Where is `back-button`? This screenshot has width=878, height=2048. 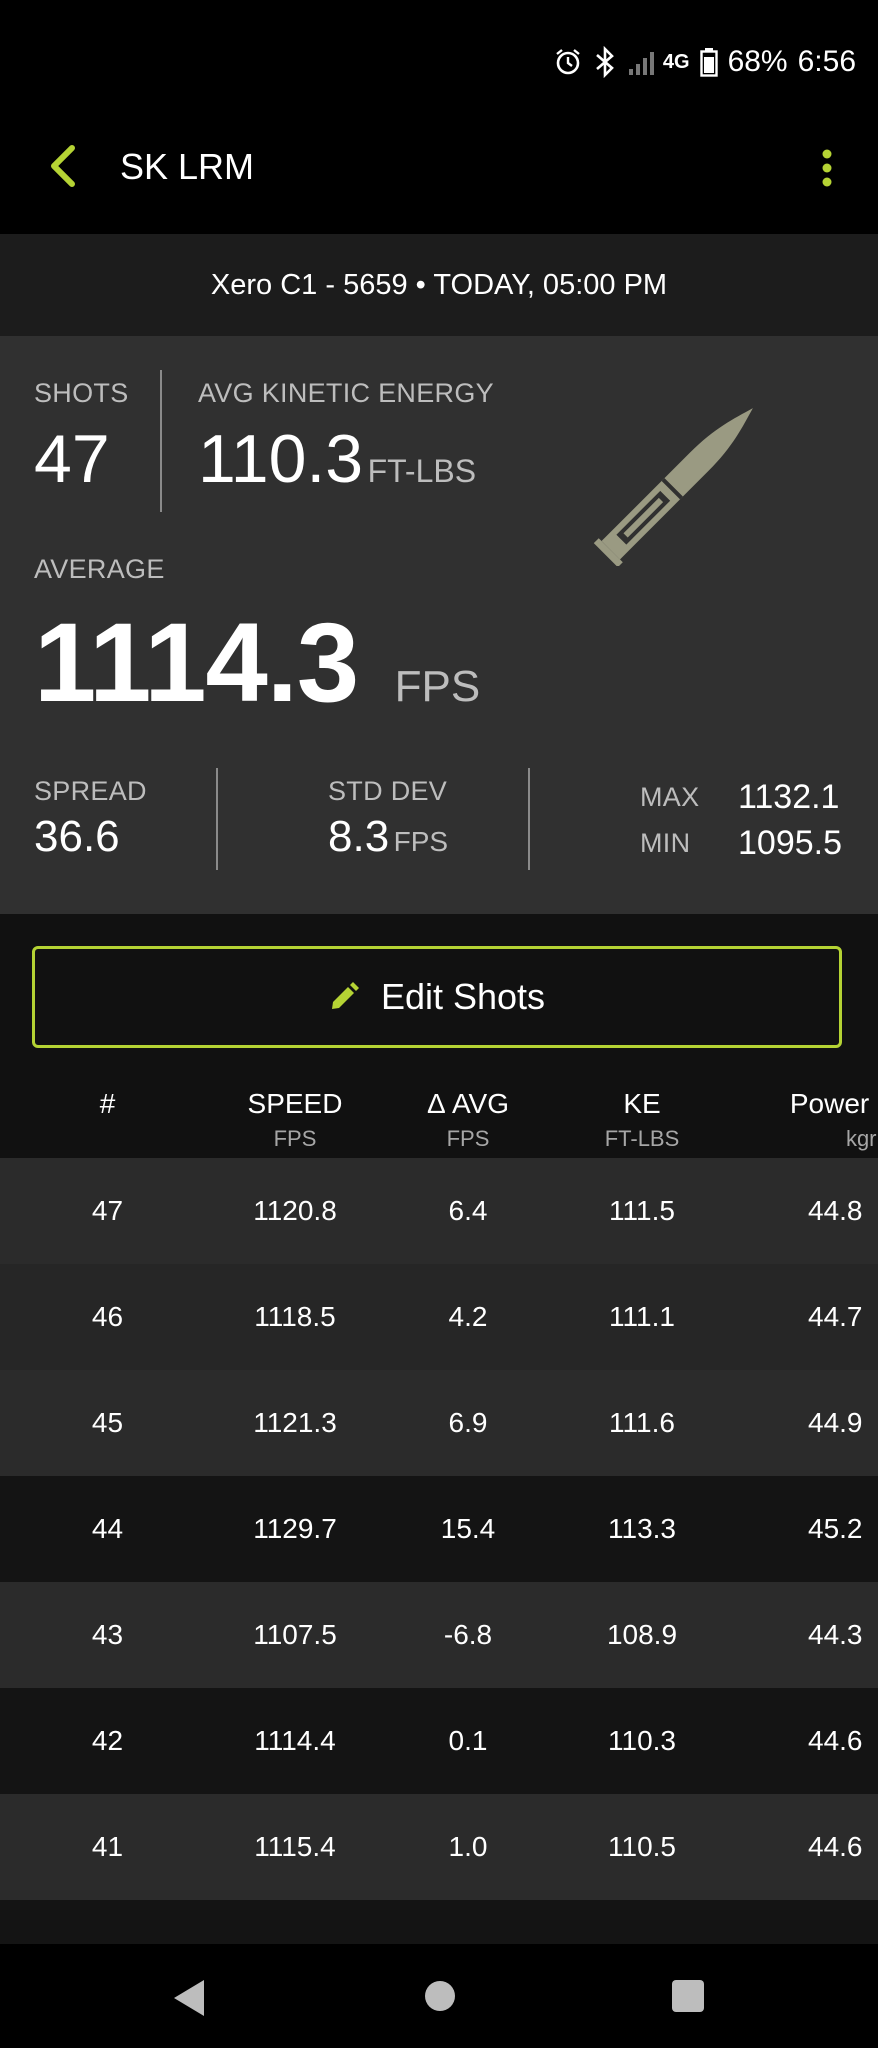
back-button is located at coordinates (62, 166).